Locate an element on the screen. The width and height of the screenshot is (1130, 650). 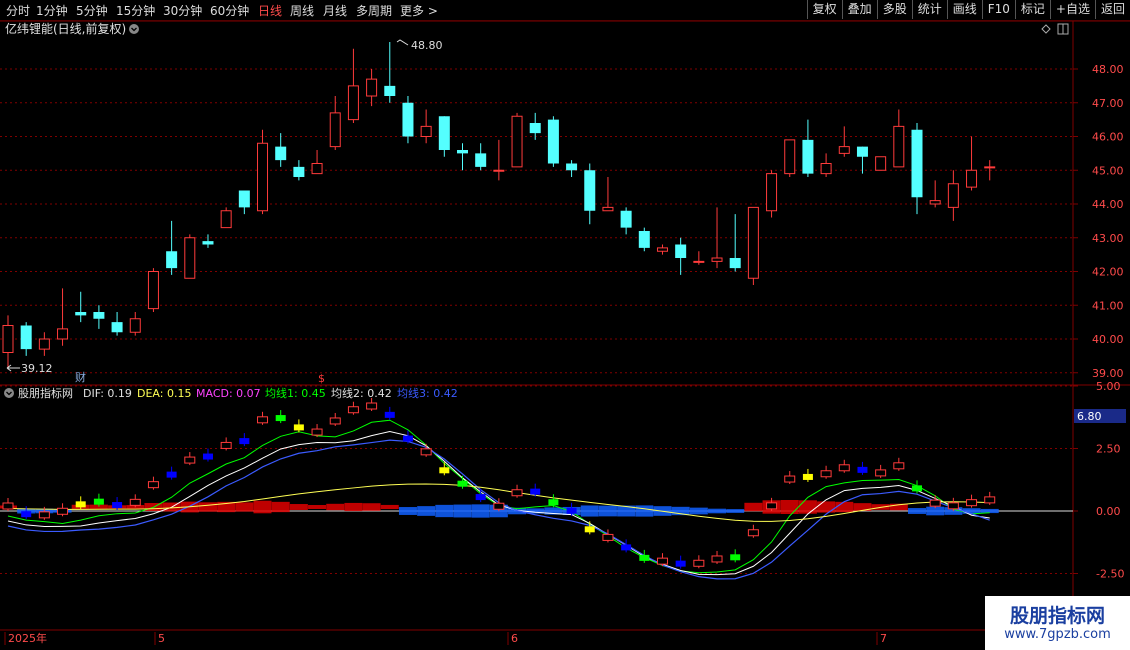
indicator-name: 股朋指标网 is located at coordinates (45, 393).